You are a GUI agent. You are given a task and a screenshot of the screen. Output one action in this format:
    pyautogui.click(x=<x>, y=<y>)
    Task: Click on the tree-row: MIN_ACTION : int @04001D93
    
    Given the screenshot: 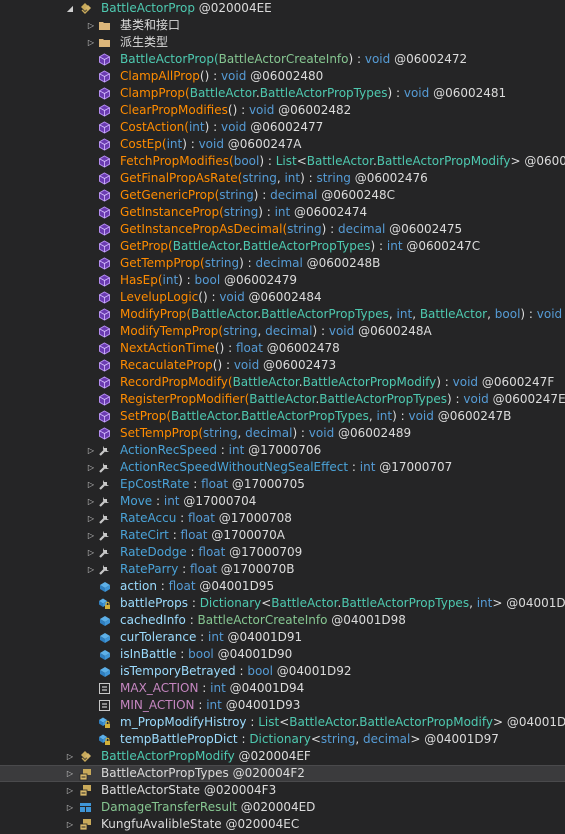 What is the action you would take?
    pyautogui.click(x=282, y=705)
    